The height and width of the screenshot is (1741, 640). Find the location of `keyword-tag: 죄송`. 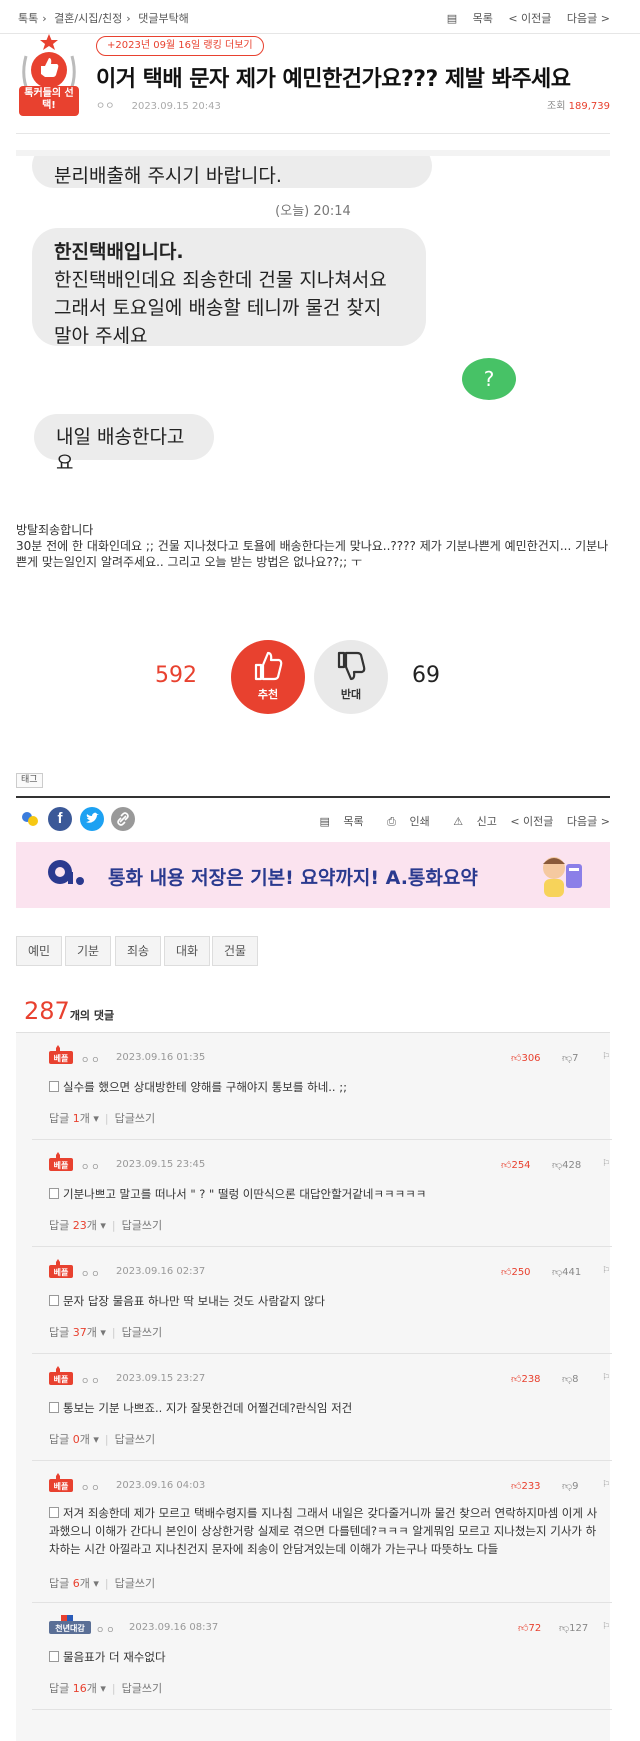

keyword-tag: 죄송 is located at coordinates (138, 951).